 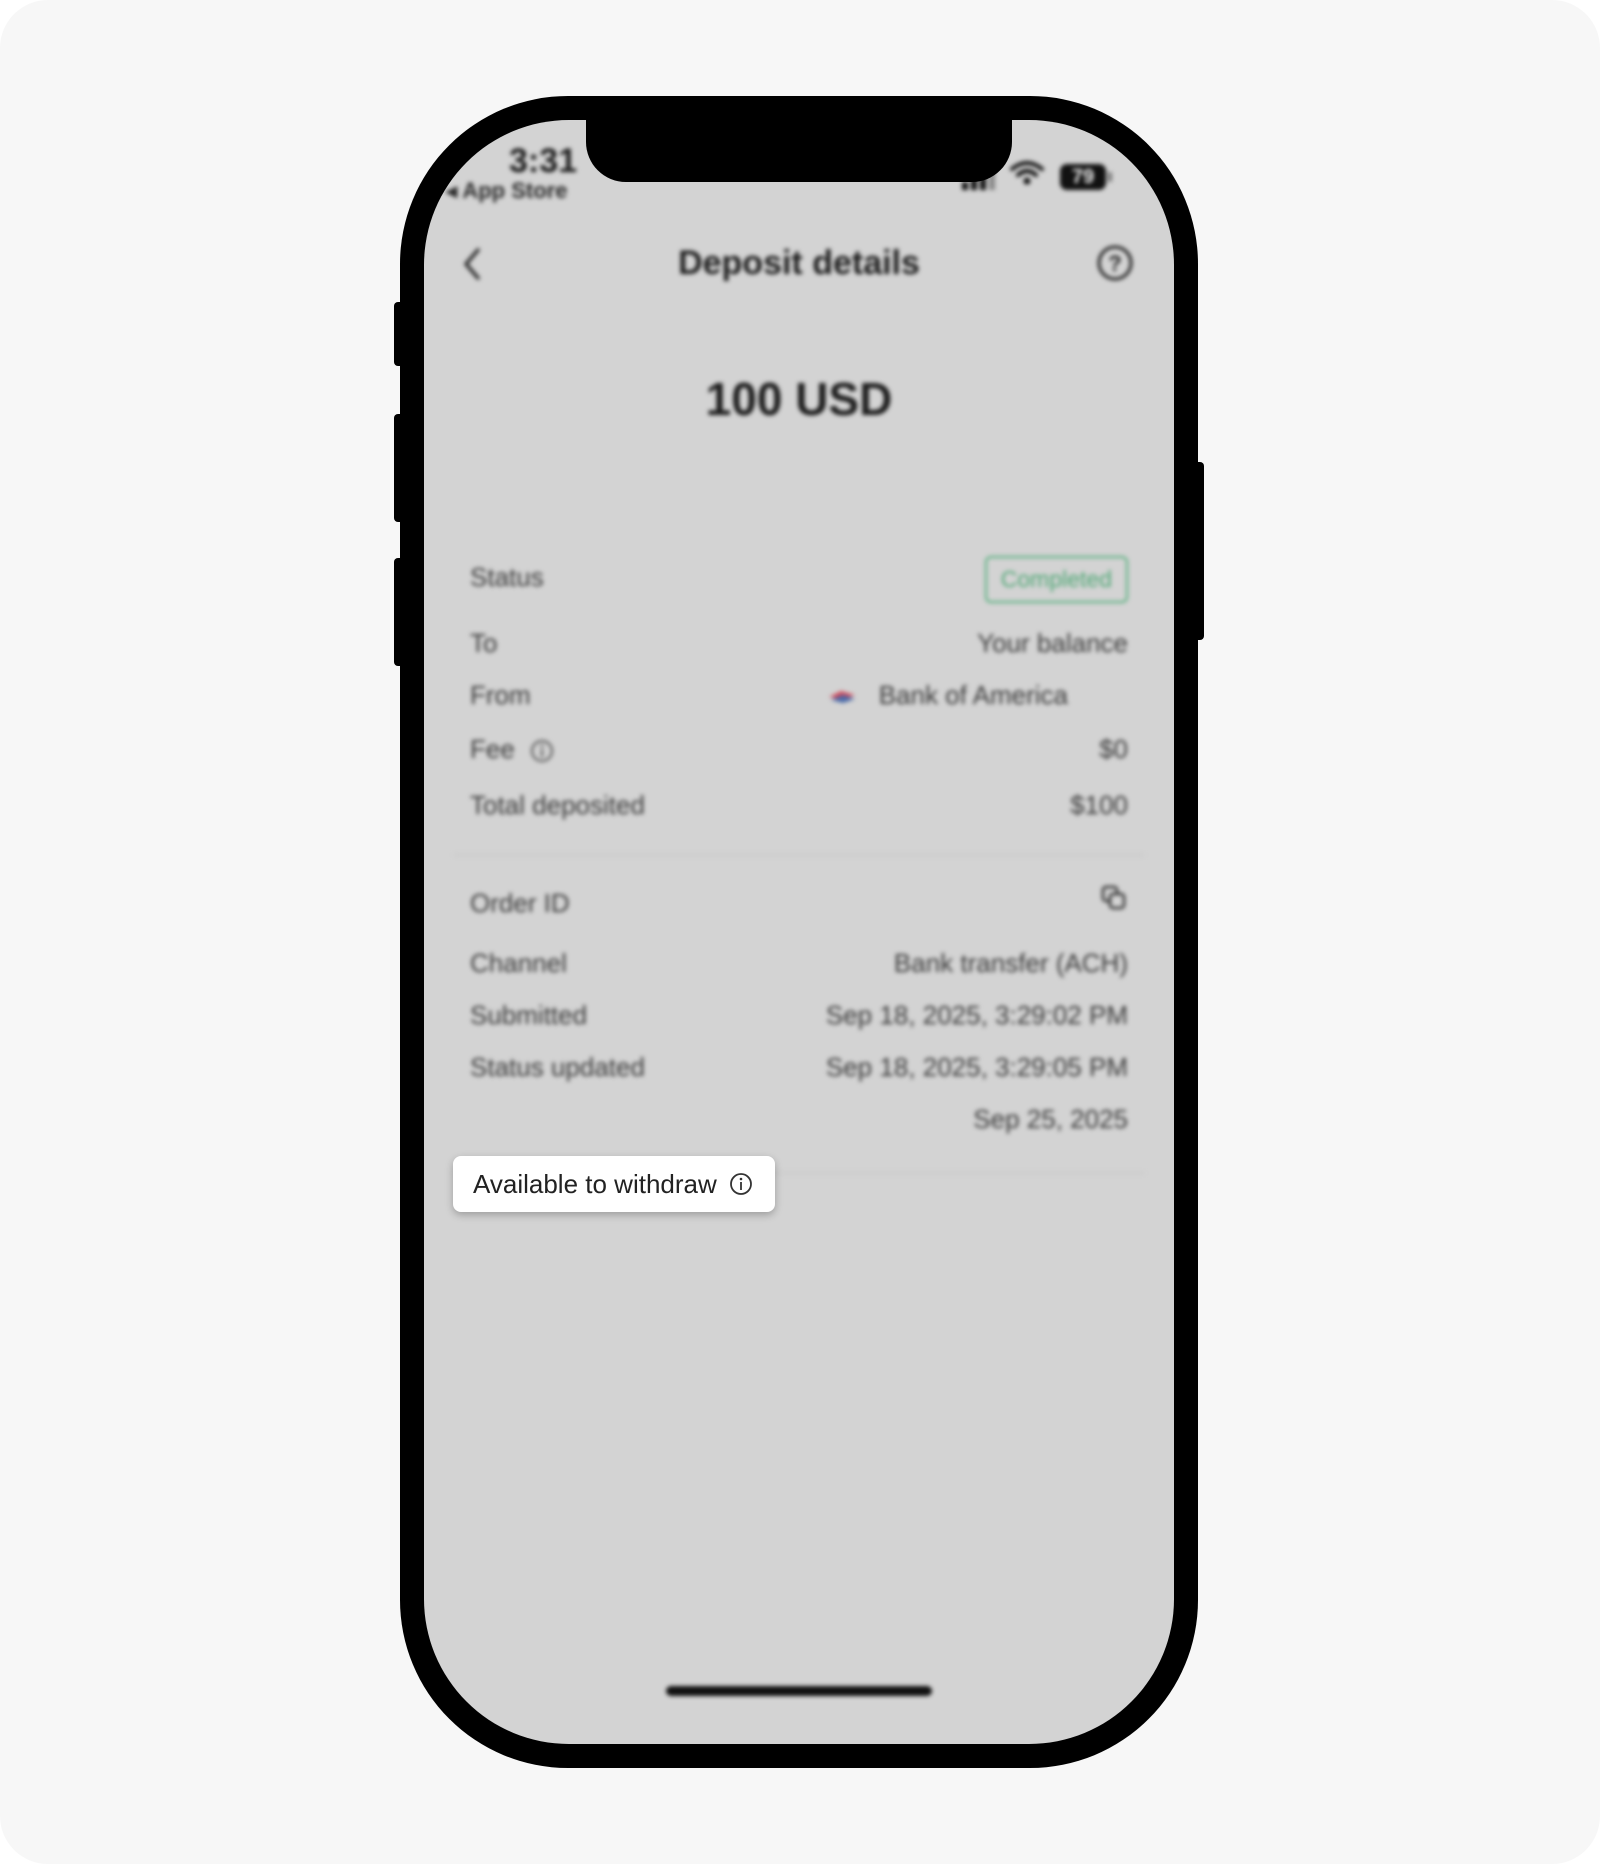 I want to click on phone-notch, so click(x=799, y=151).